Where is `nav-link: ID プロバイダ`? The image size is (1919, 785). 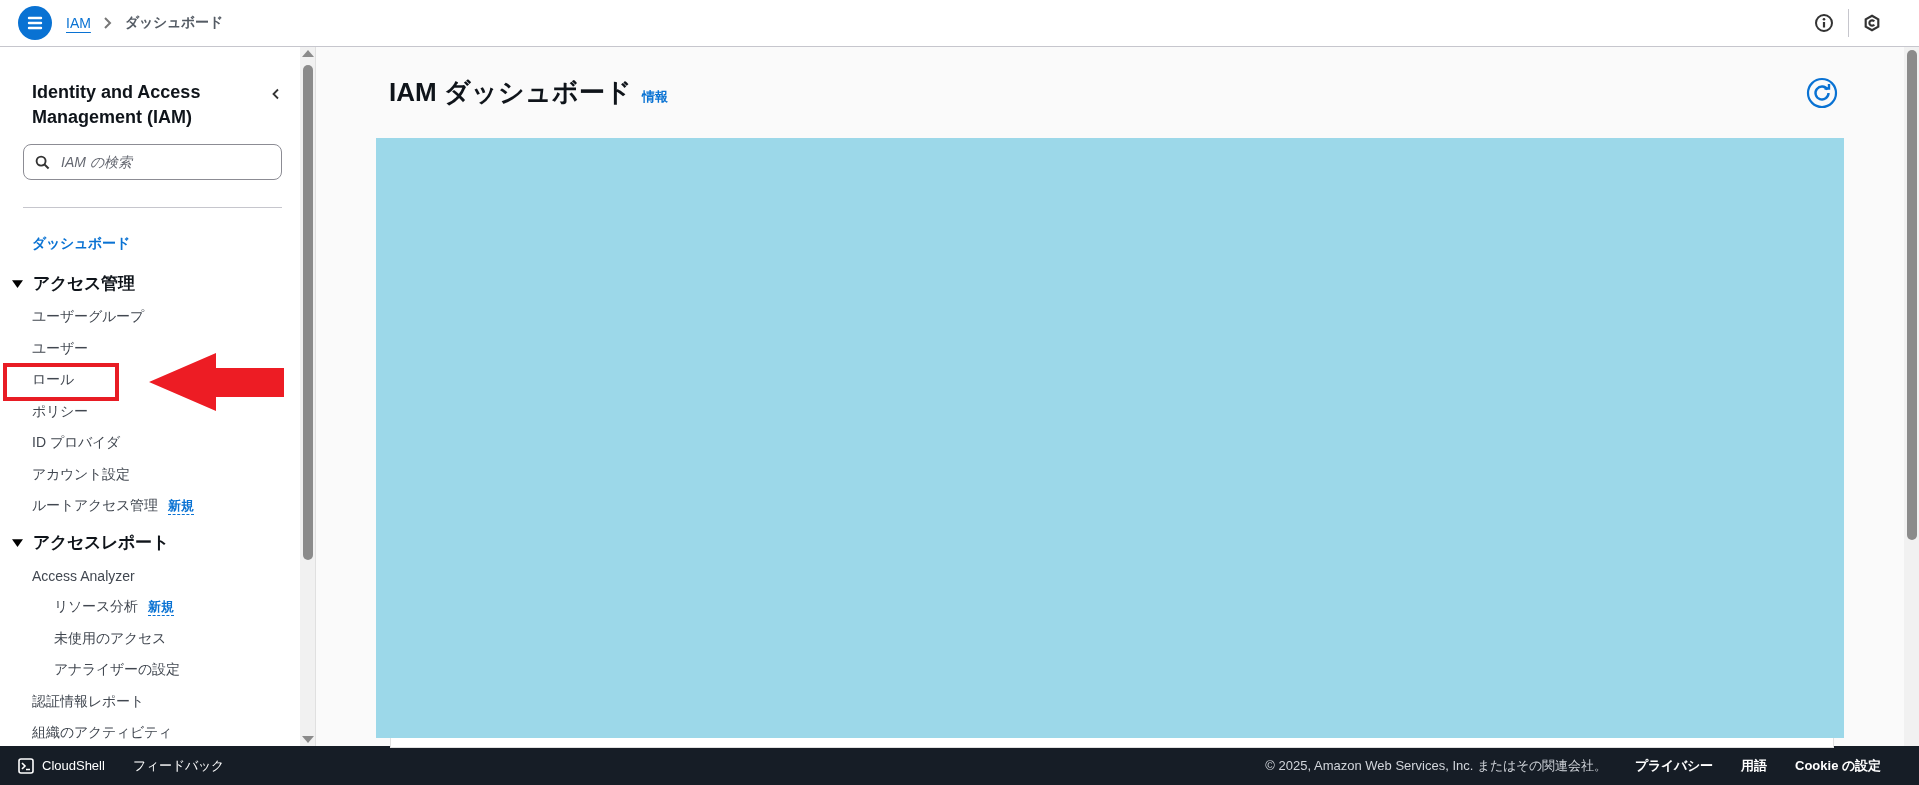 nav-link: ID プロバイダ is located at coordinates (76, 443).